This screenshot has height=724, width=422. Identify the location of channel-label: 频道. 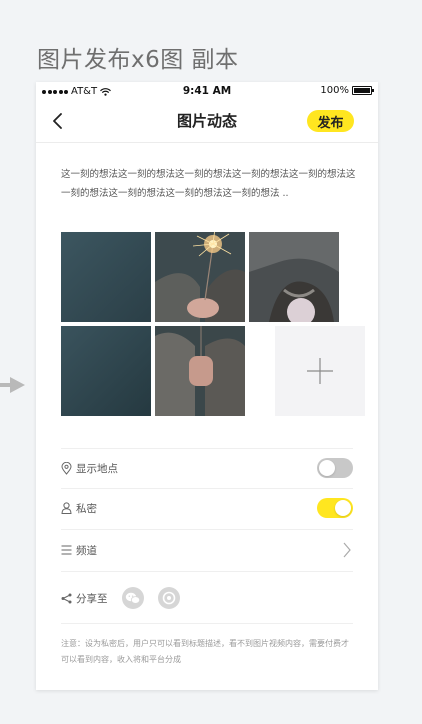
(86, 550).